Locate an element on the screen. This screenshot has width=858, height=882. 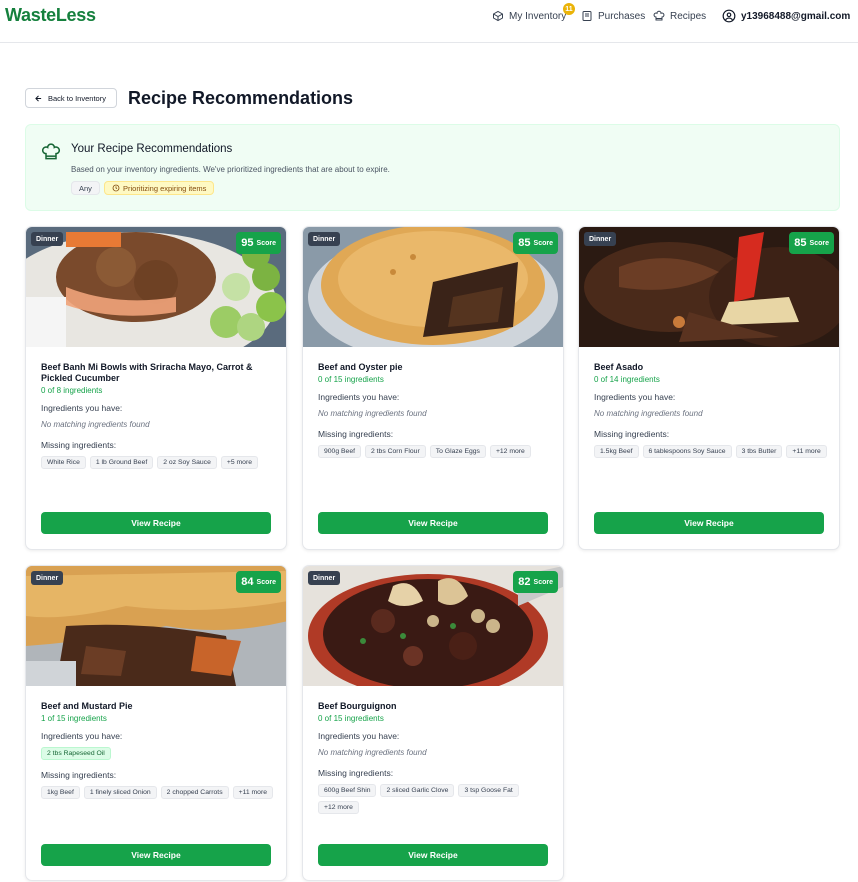
recipe-title: Beef Bourguignon is located at coordinates (434, 706).